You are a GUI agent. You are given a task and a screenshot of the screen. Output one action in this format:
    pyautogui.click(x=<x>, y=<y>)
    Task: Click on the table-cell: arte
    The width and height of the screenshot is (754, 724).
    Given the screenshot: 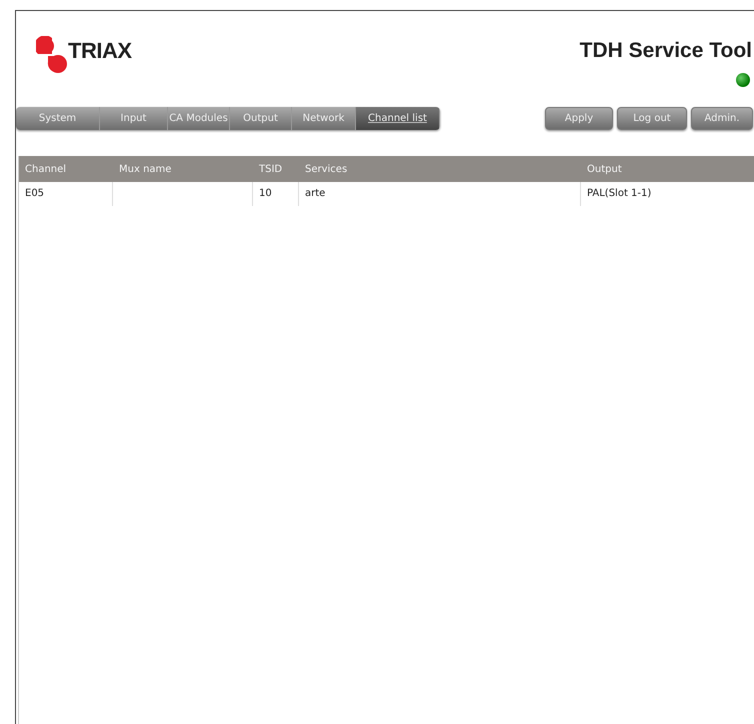 What is the action you would take?
    pyautogui.click(x=440, y=194)
    